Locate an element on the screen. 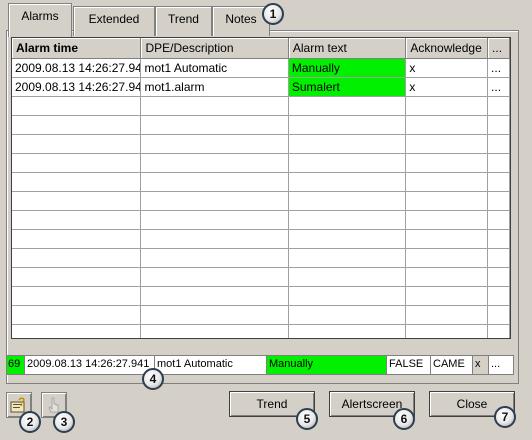  column-header-alarm-text: Alarm text is located at coordinates (347, 48).